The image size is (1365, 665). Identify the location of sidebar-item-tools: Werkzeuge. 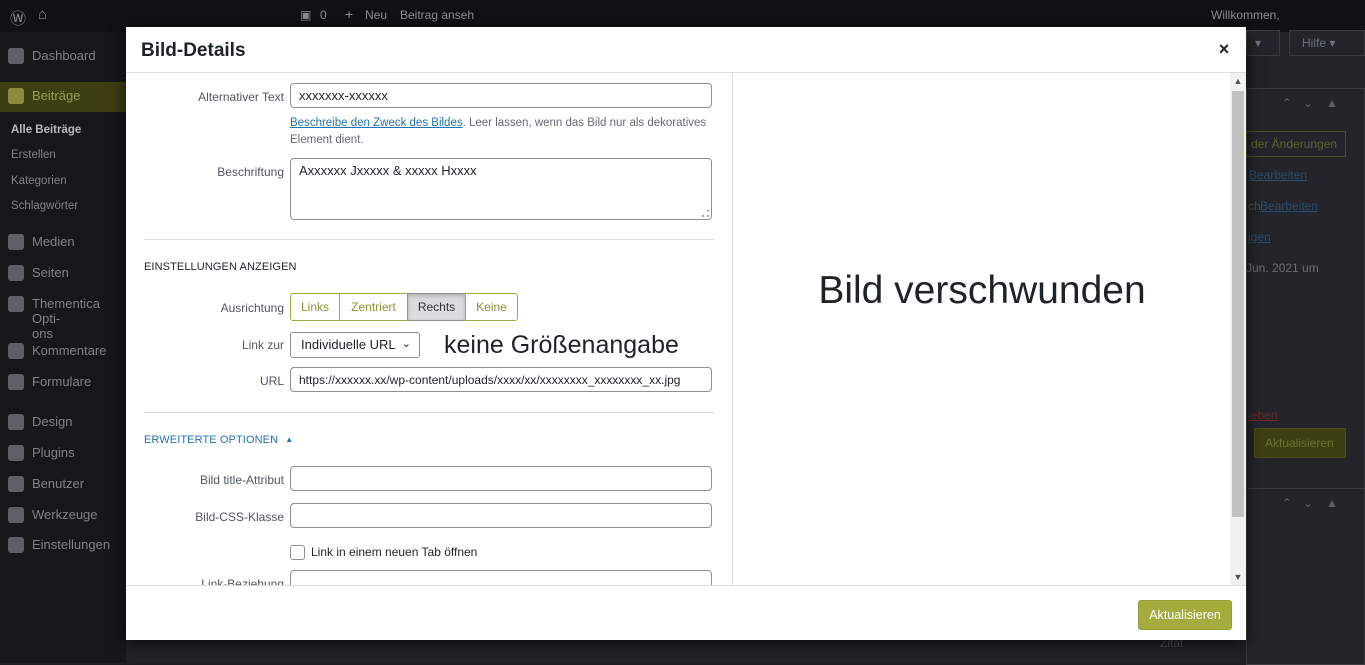
(63, 515).